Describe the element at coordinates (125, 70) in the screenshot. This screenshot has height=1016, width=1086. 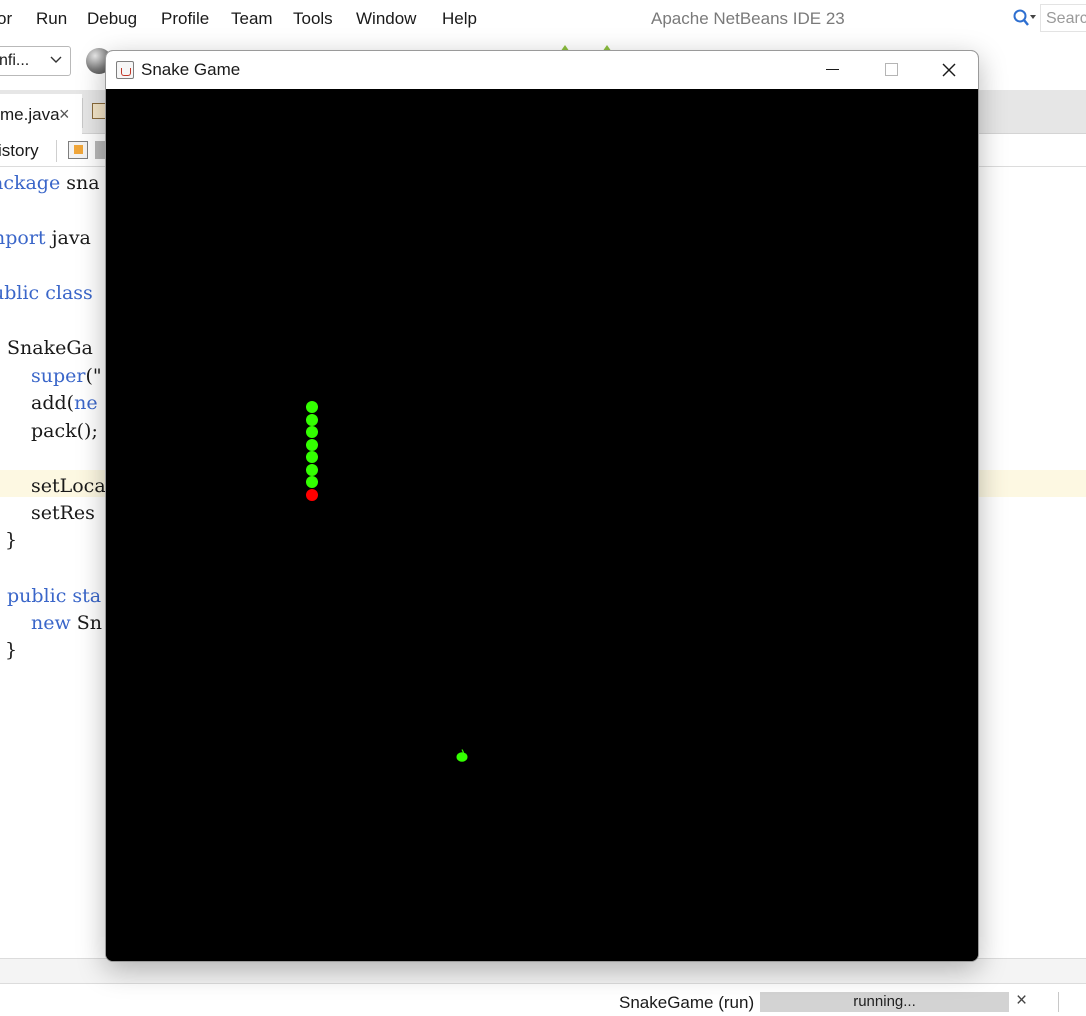
I see `java-cup-icon` at that location.